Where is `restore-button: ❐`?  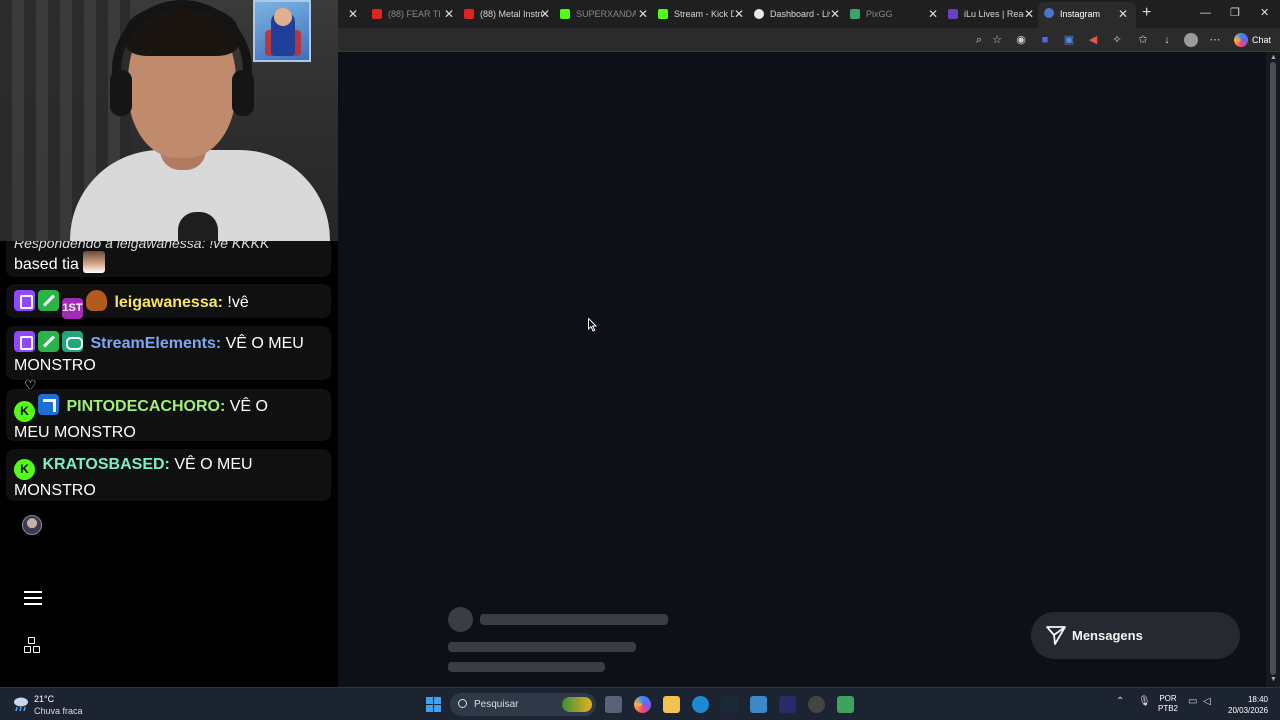 restore-button: ❐ is located at coordinates (1235, 13).